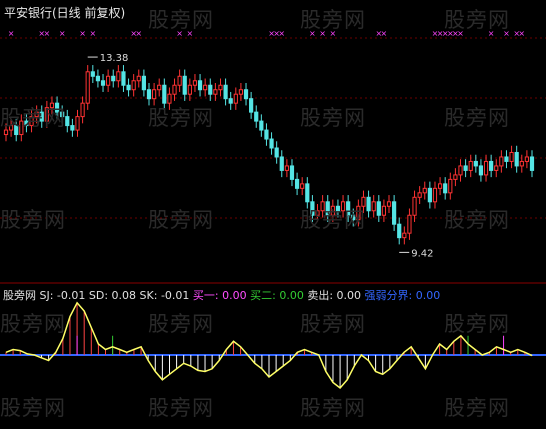  What do you see at coordinates (114, 58) in the screenshot?
I see `annotation-label: 13.38` at bounding box center [114, 58].